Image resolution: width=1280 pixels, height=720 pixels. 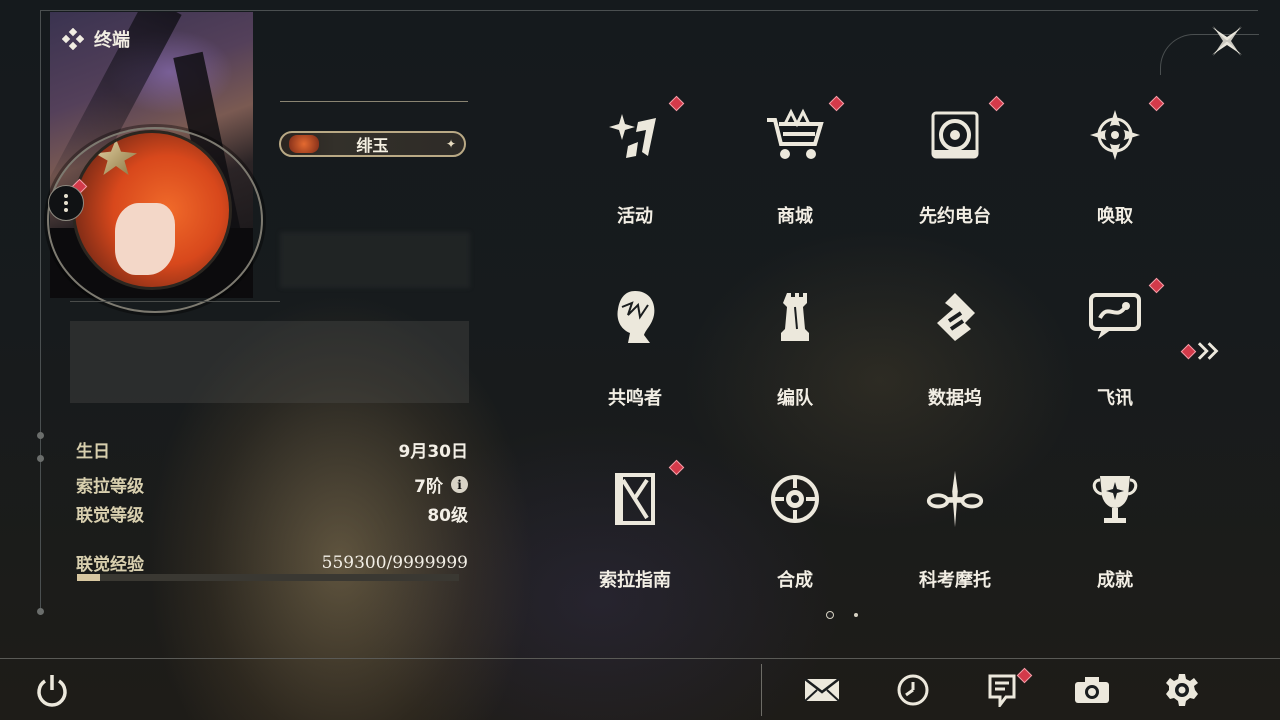 I want to click on data-dock-icon, so click(x=955, y=317).